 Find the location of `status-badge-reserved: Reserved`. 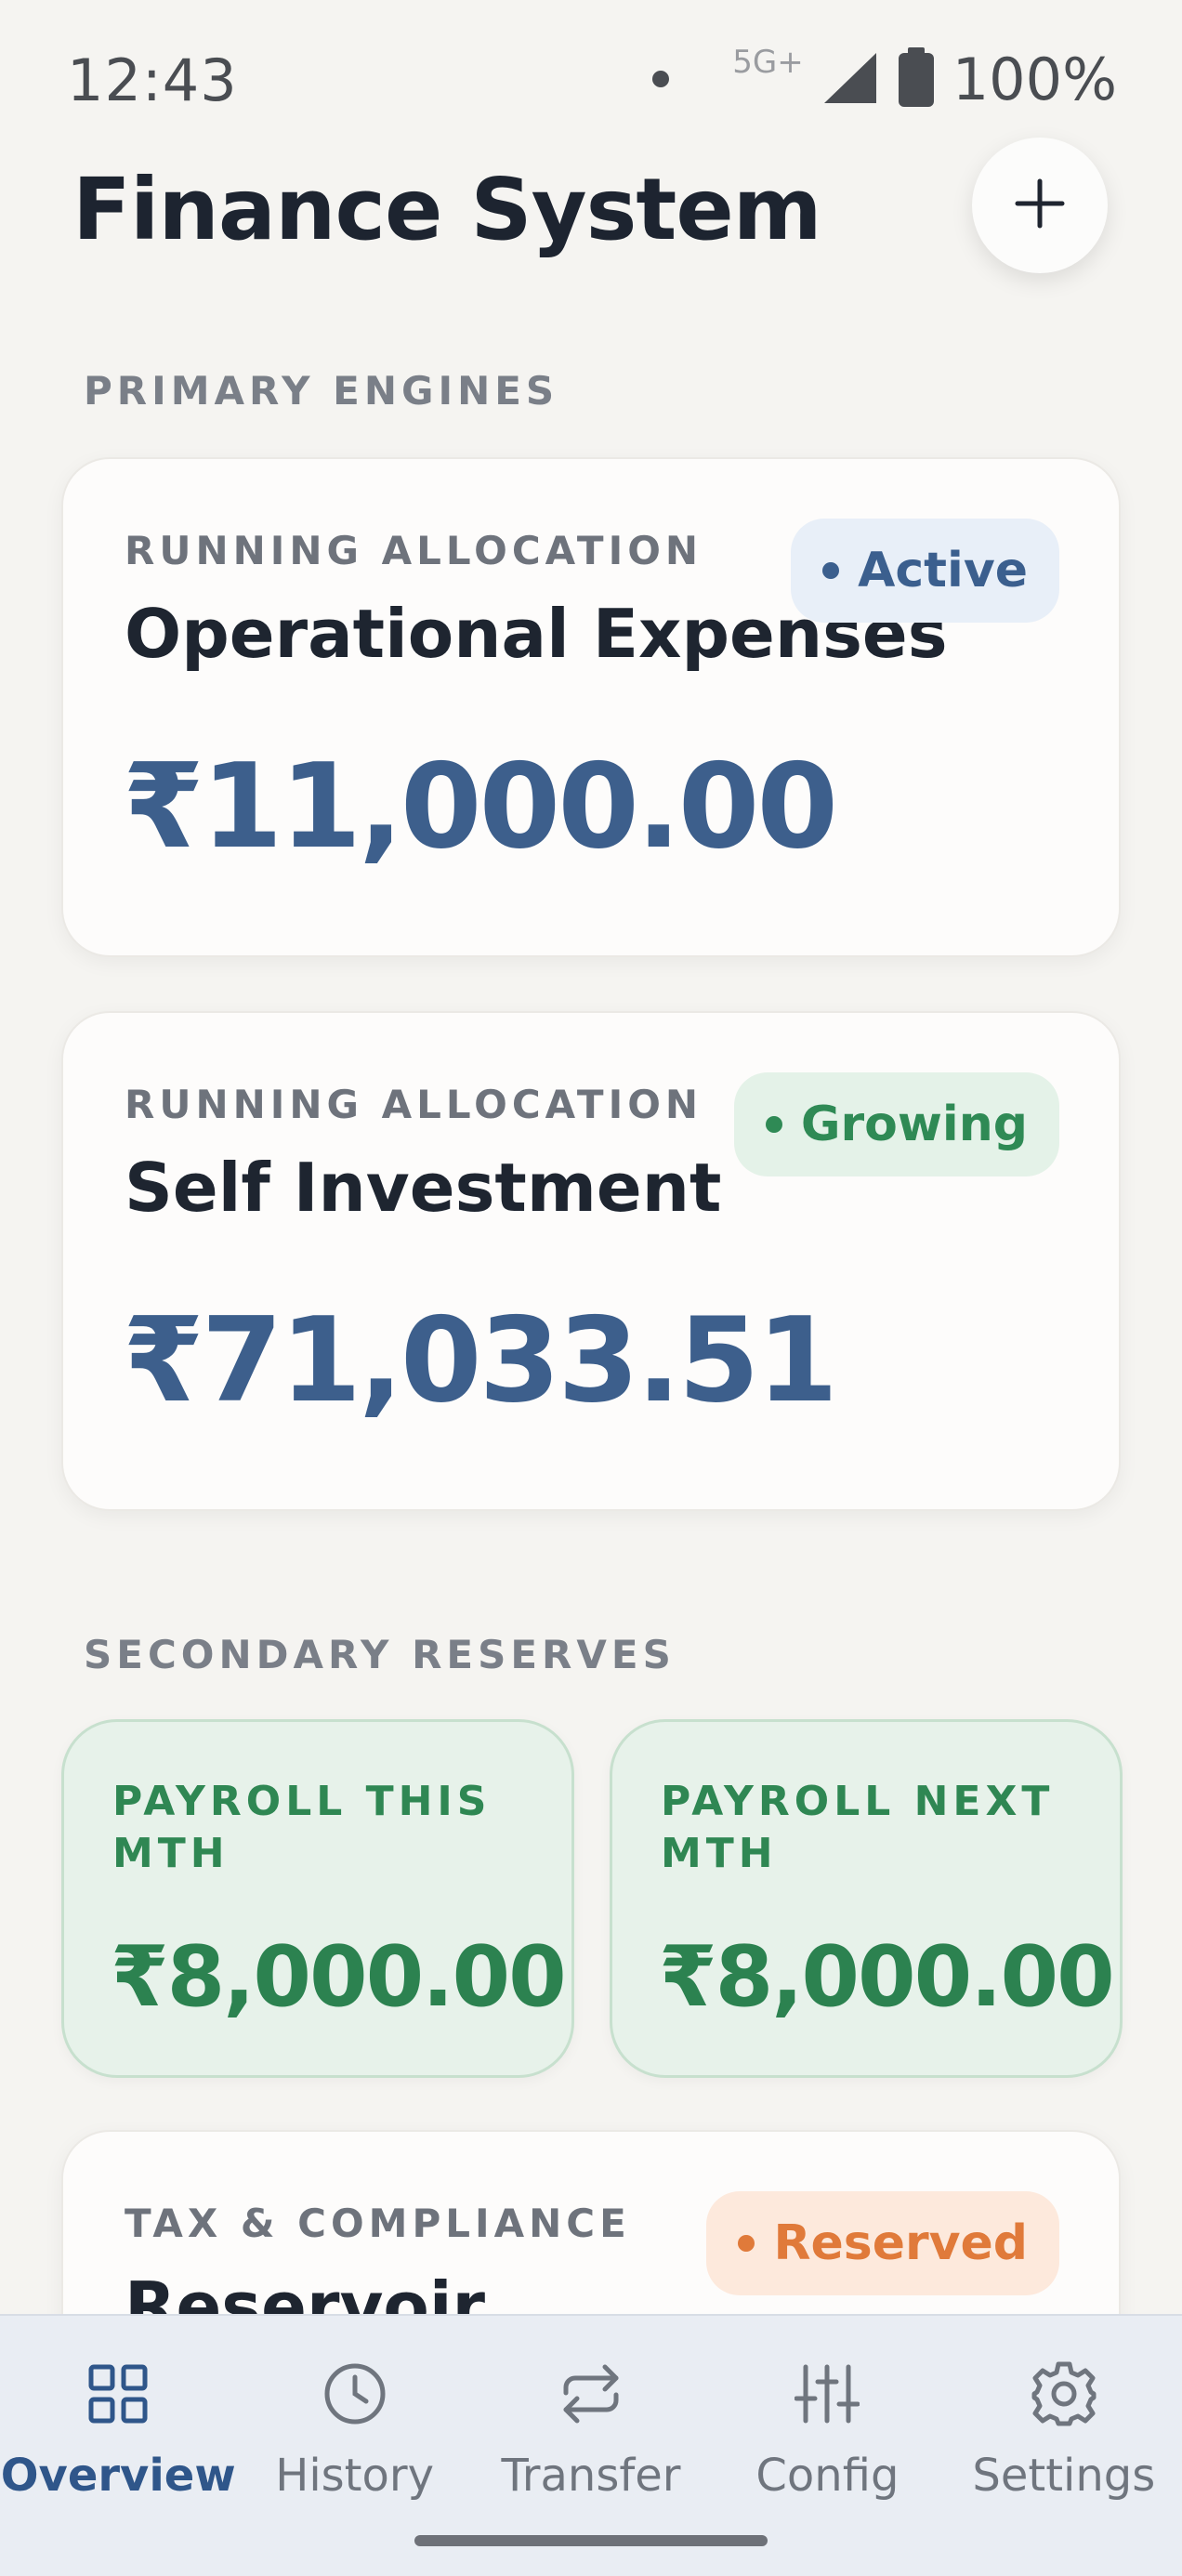

status-badge-reserved: Reserved is located at coordinates (882, 2243).